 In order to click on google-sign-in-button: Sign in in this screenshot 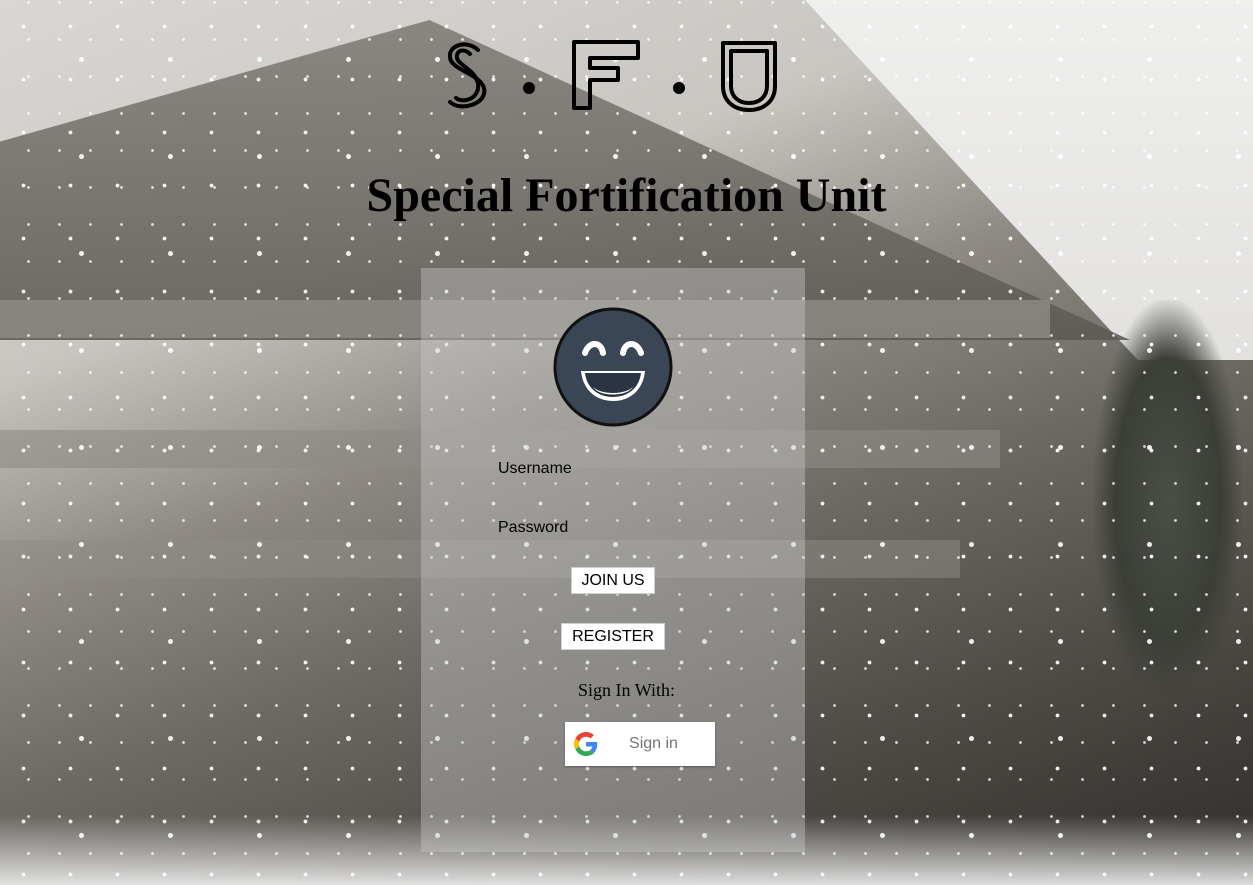, I will do `click(640, 744)`.